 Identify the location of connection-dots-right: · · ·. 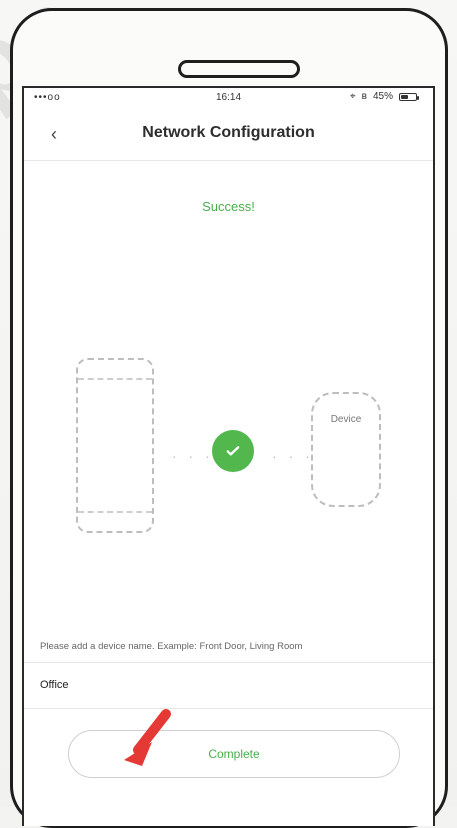
(293, 456).